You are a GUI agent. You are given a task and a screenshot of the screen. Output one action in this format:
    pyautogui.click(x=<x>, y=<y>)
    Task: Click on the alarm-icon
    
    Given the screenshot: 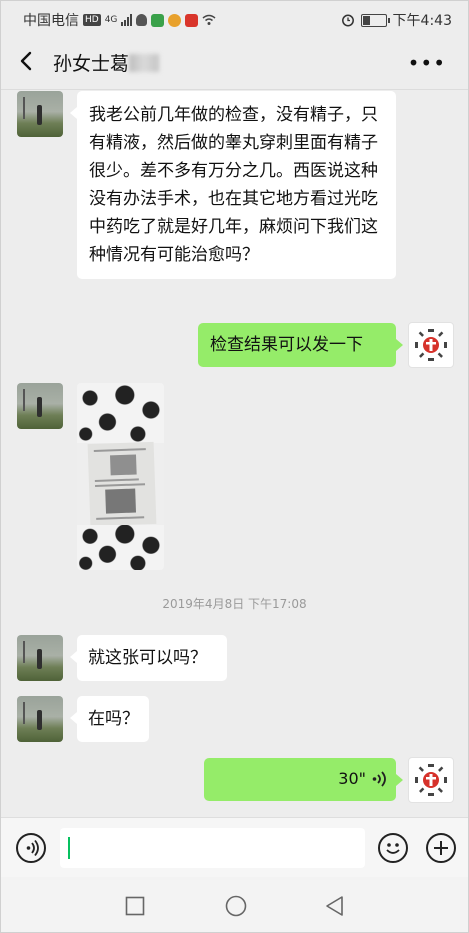 What is the action you would take?
    pyautogui.click(x=347, y=20)
    